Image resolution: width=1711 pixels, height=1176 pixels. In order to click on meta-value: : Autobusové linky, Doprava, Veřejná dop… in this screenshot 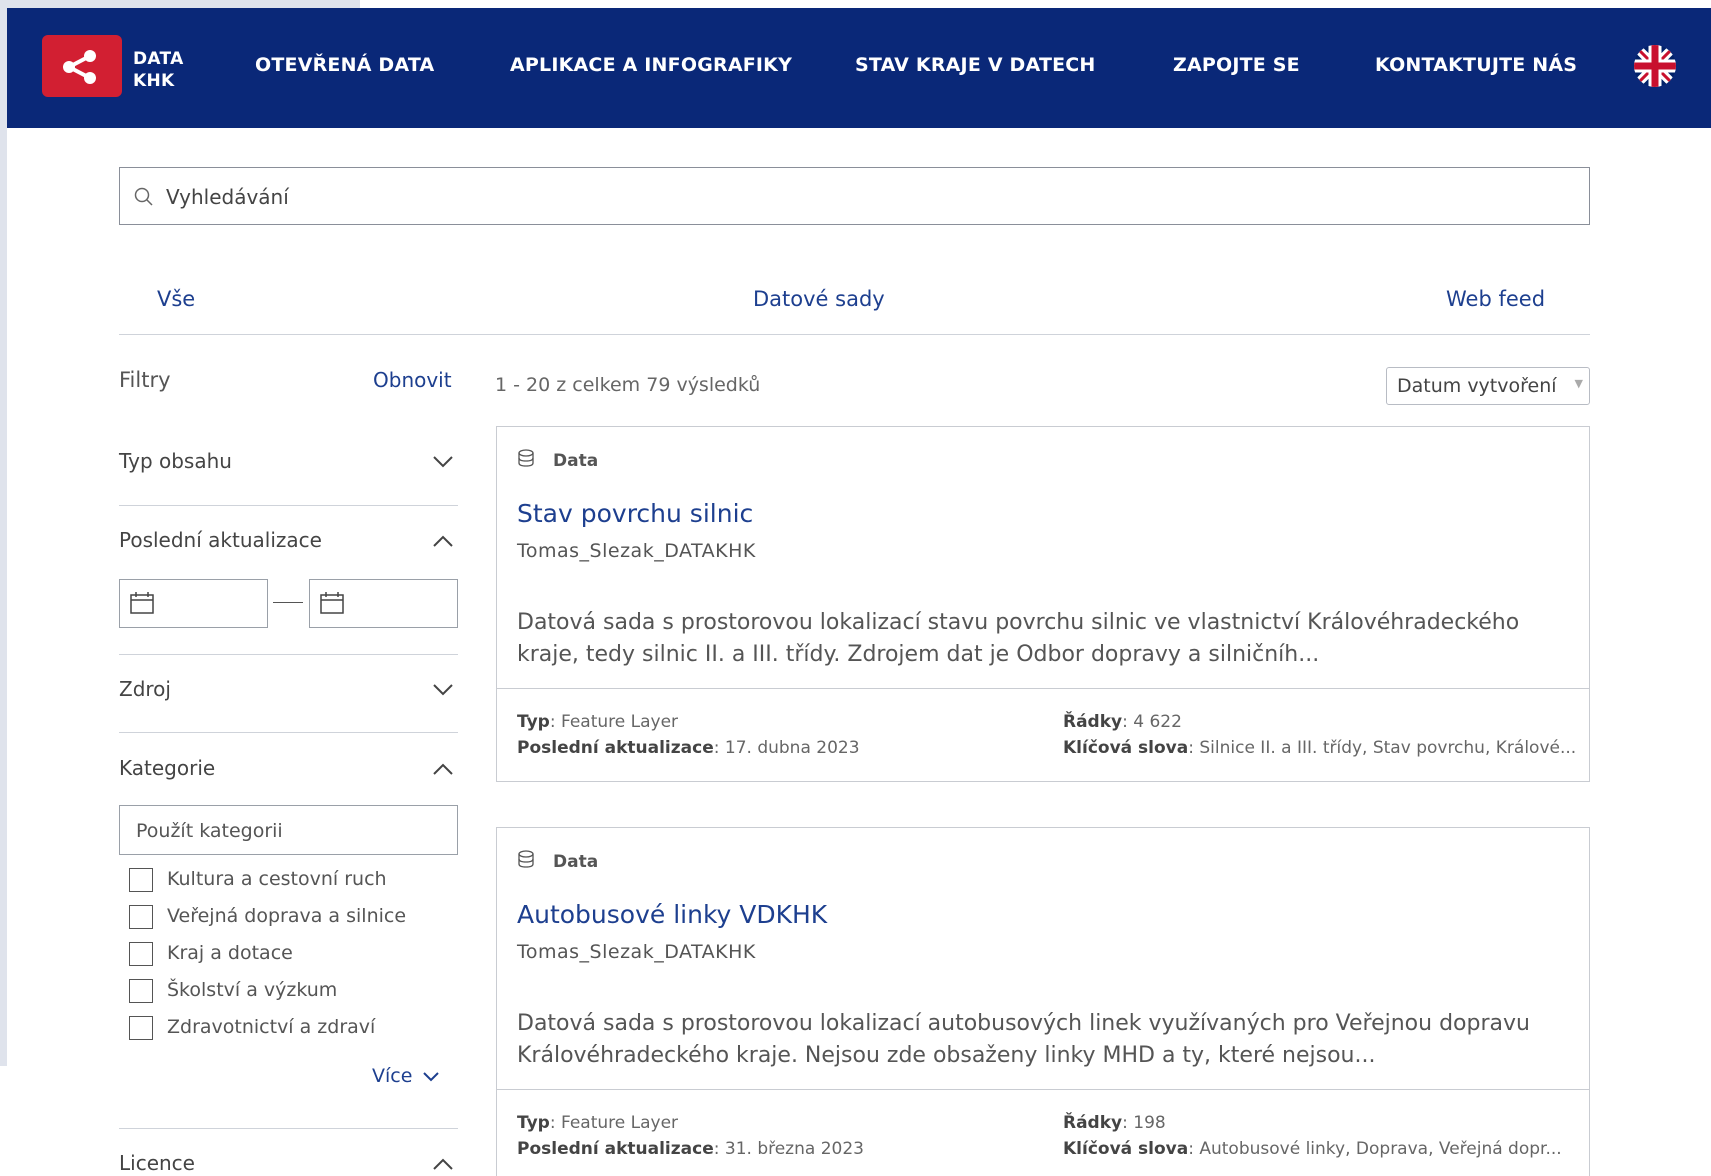, I will do `click(1375, 1149)`.